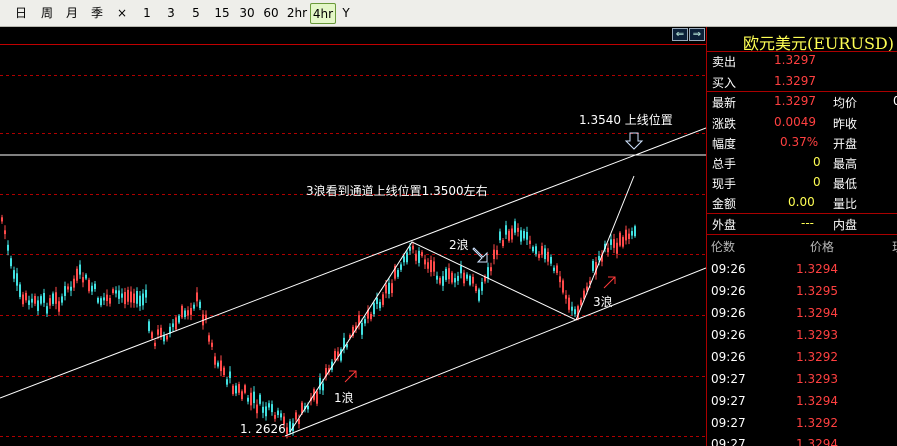 The width and height of the screenshot is (897, 446). What do you see at coordinates (247, 13) in the screenshot?
I see `period-30min-button: 30` at bounding box center [247, 13].